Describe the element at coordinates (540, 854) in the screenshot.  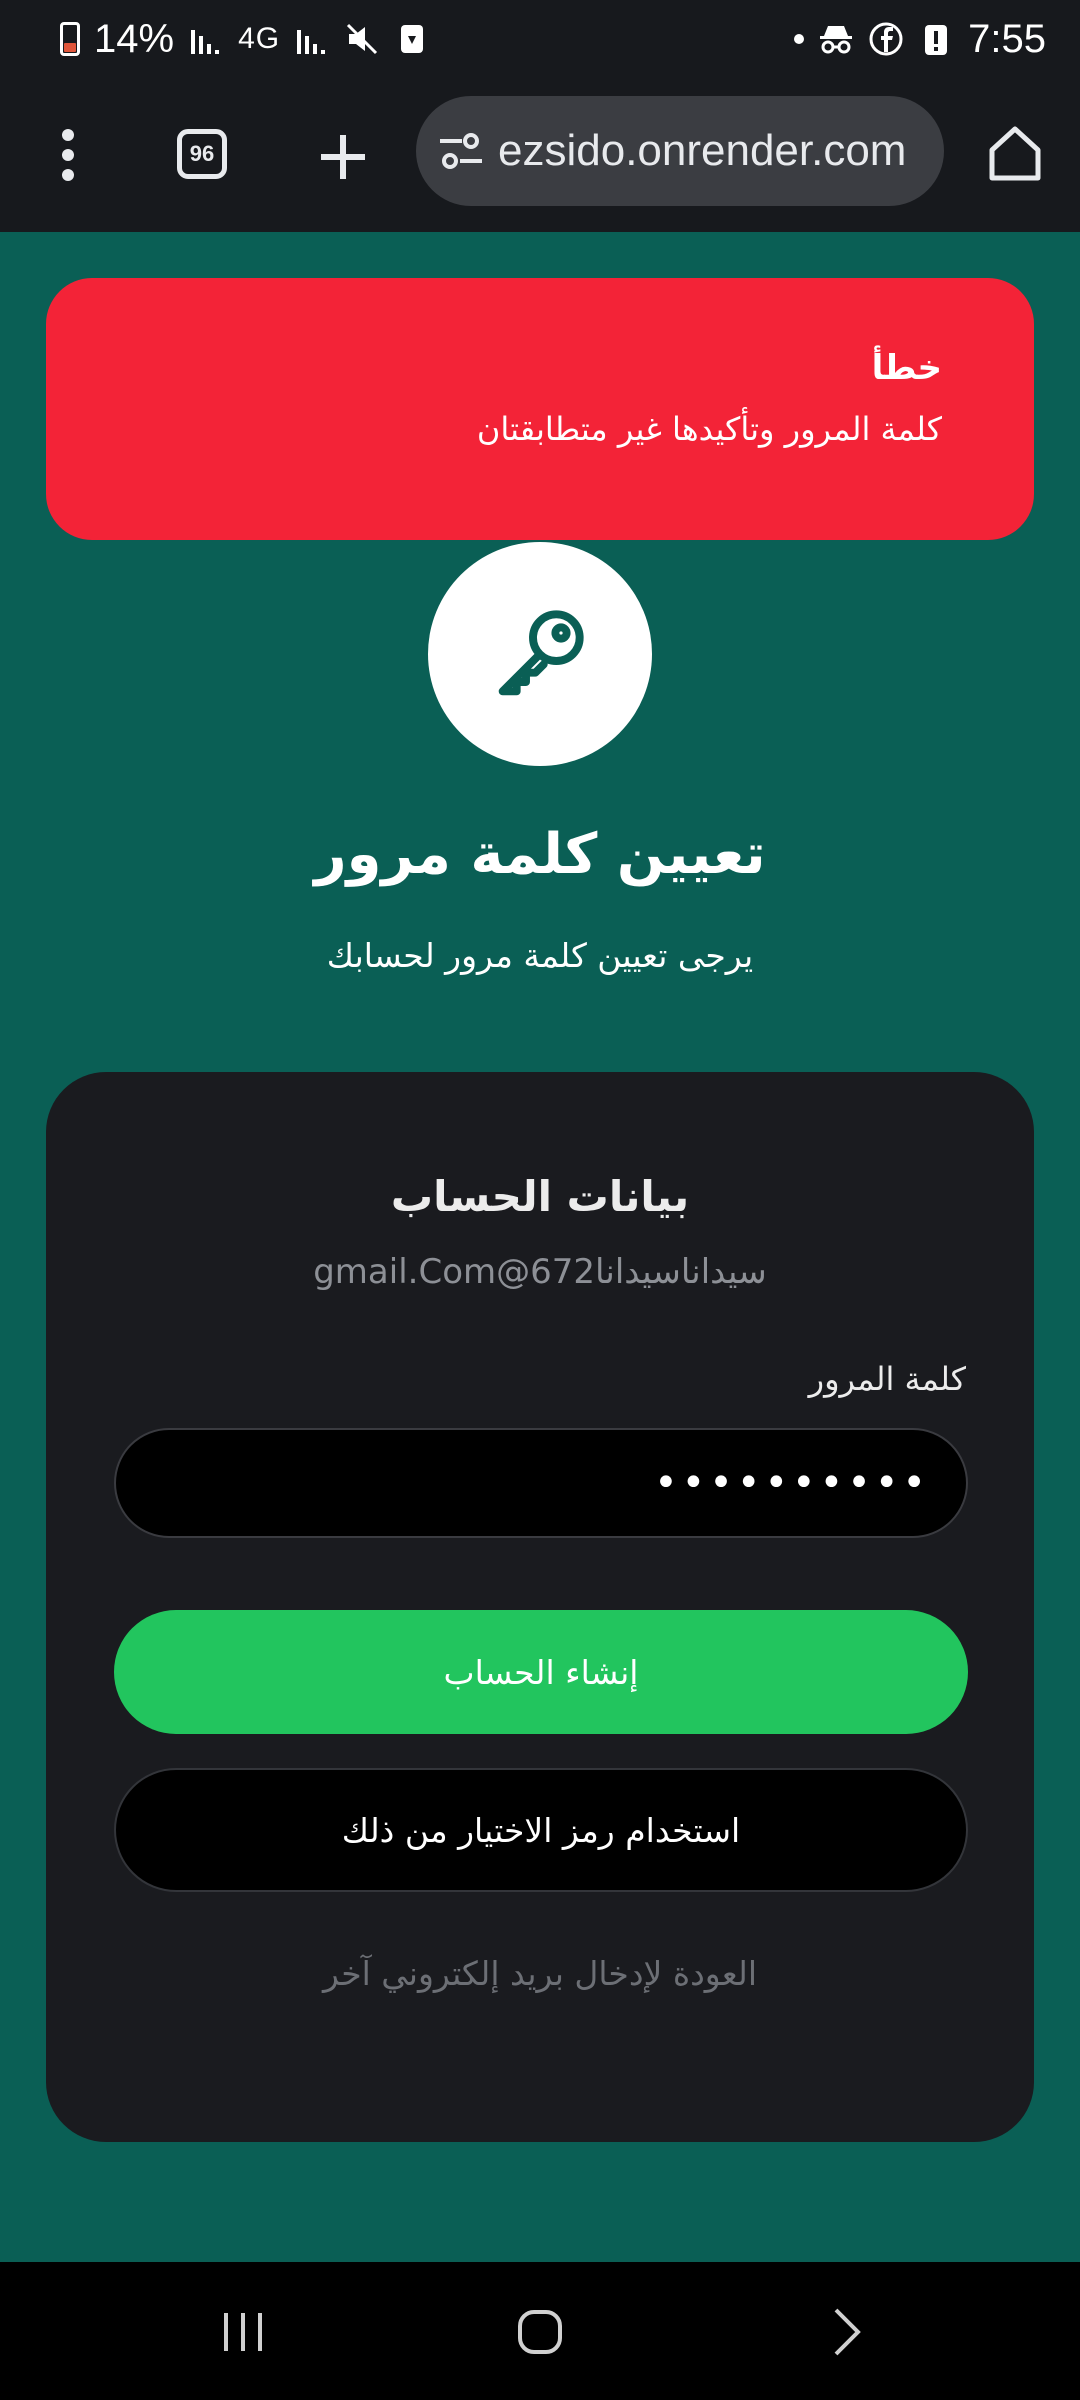
I see `page-title: تعيين كلمة مرور` at that location.